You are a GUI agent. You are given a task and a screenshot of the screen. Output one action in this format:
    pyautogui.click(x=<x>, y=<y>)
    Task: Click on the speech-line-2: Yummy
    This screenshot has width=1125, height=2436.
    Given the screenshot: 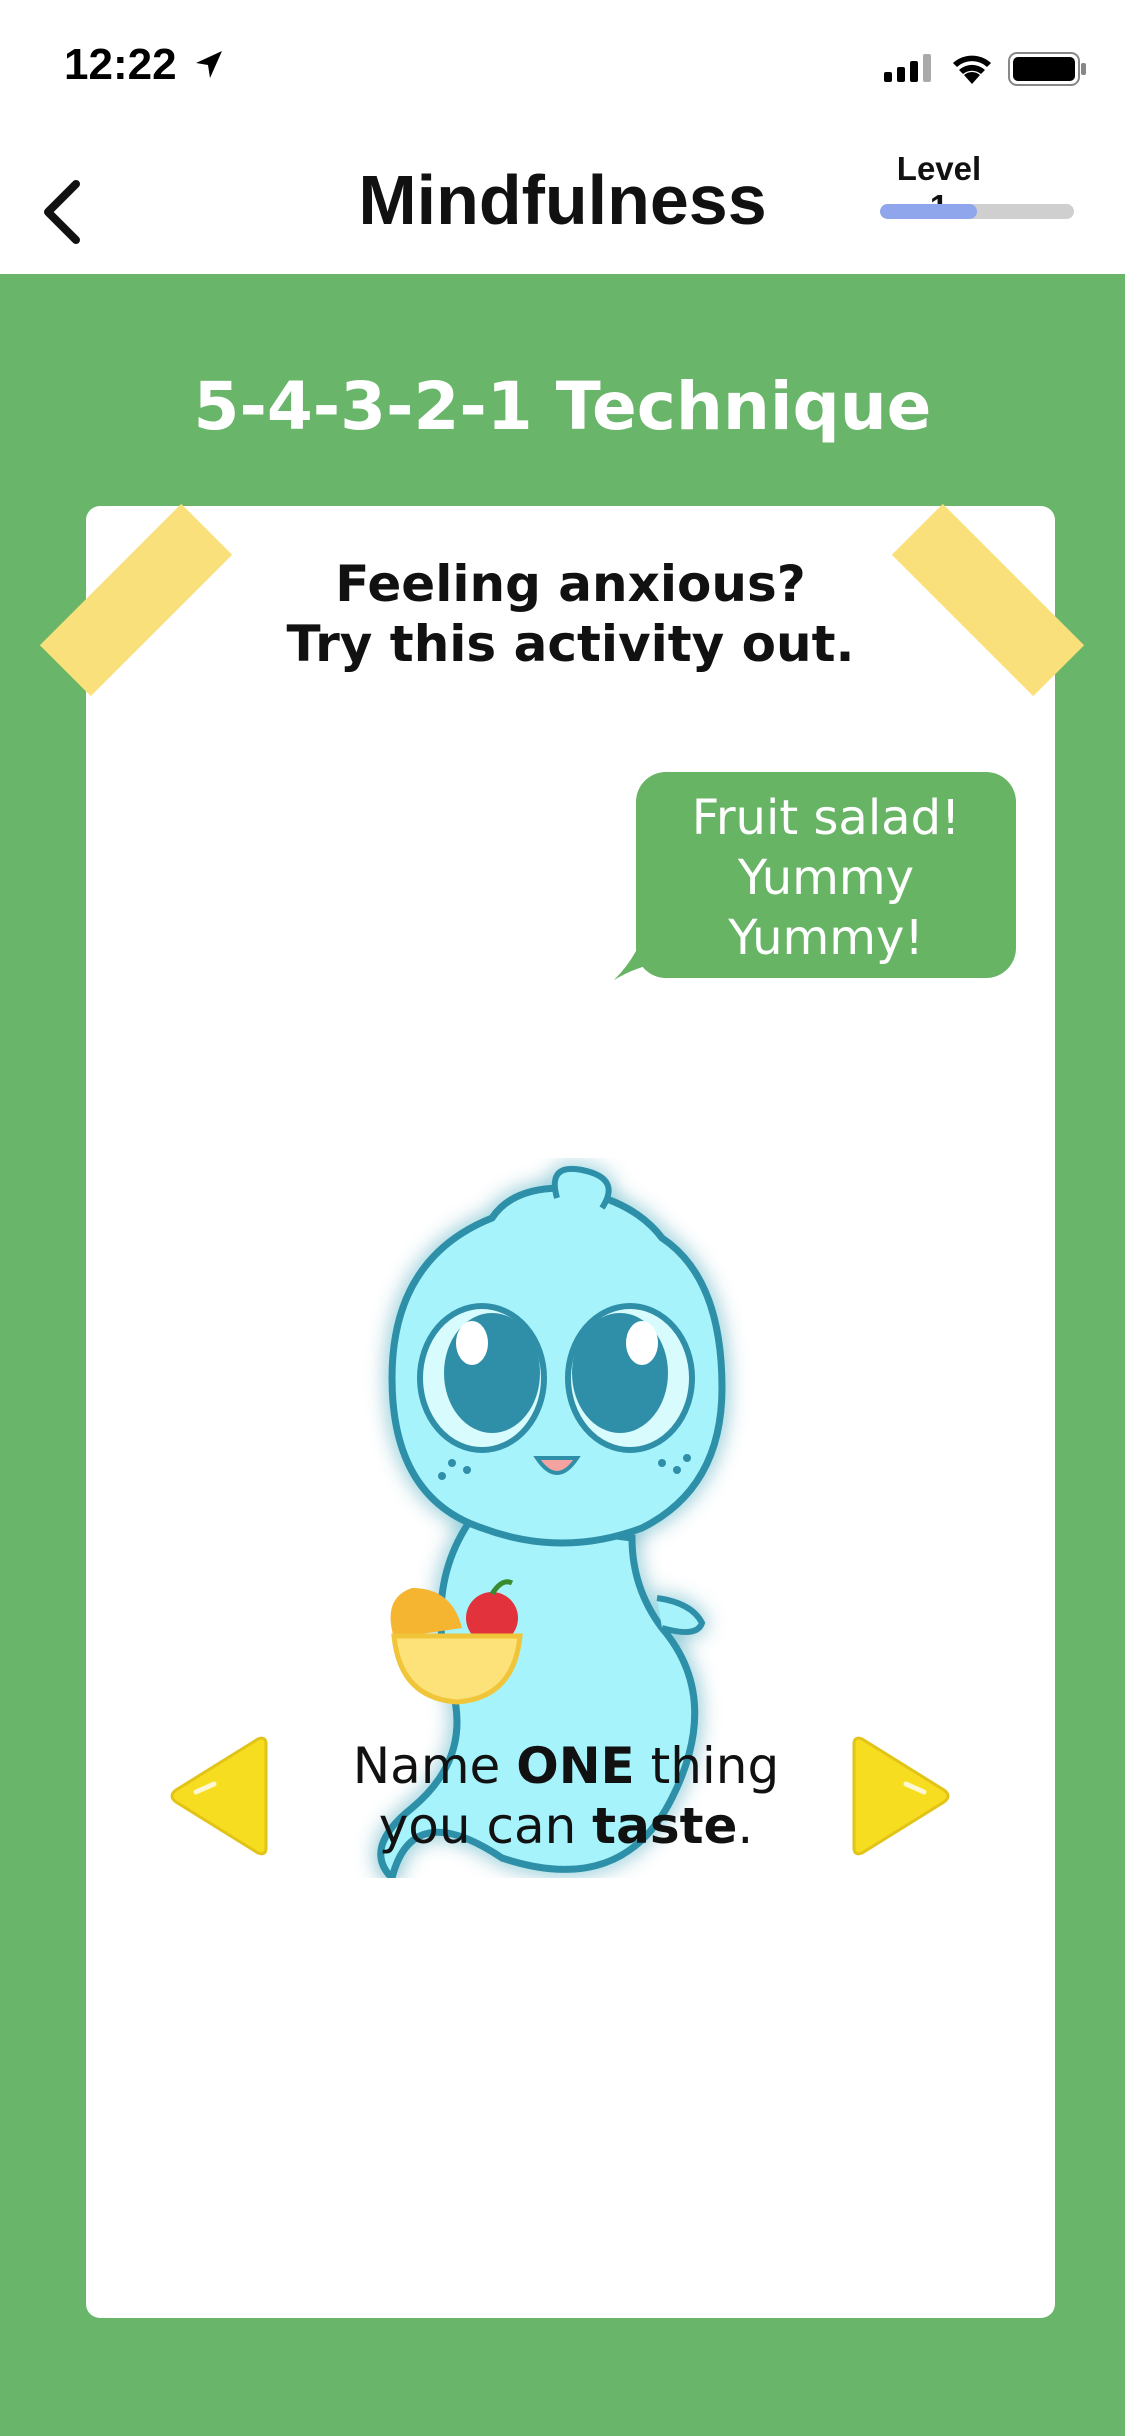 What is the action you would take?
    pyautogui.click(x=826, y=878)
    